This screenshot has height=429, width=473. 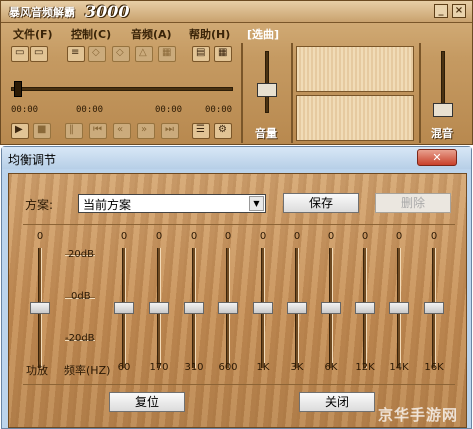 I want to click on settings-button: ⚙, so click(x=223, y=131).